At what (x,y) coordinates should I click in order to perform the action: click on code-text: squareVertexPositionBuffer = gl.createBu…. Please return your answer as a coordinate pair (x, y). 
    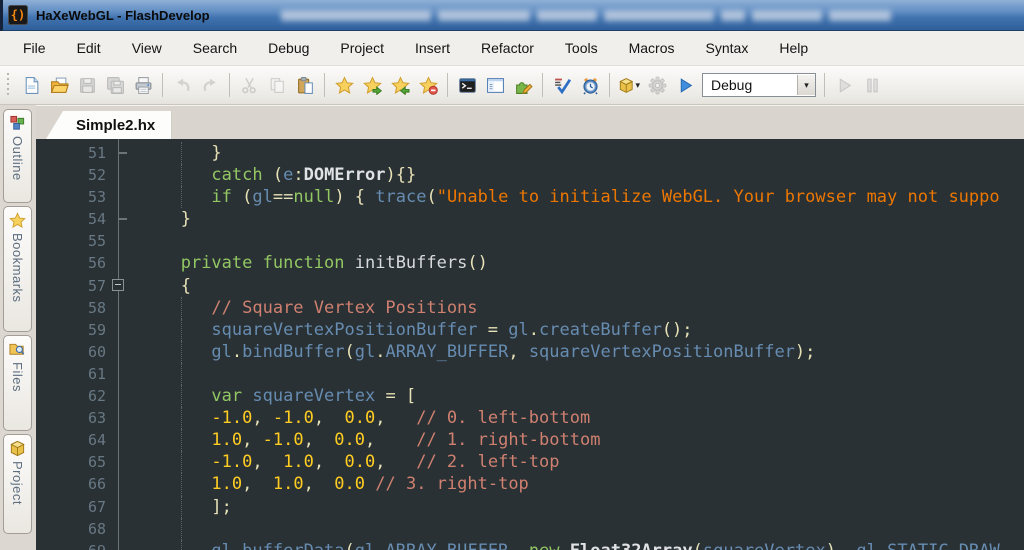
    Looking at the image, I should click on (452, 329).